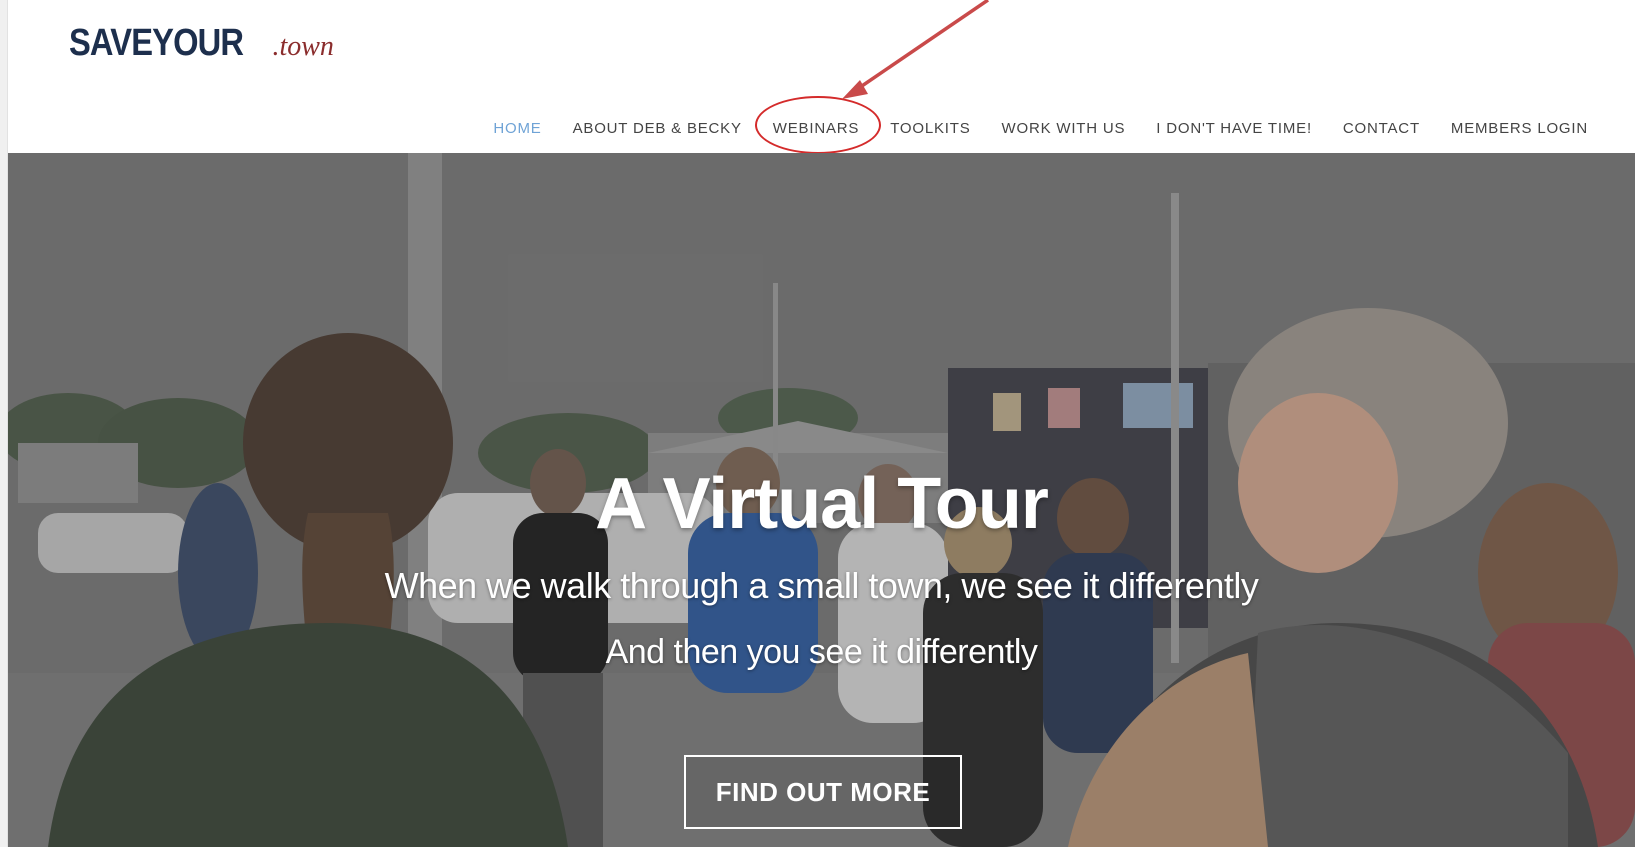 This screenshot has height=847, width=1635. I want to click on nav-item-webinars-label: WEBINARS, so click(816, 128).